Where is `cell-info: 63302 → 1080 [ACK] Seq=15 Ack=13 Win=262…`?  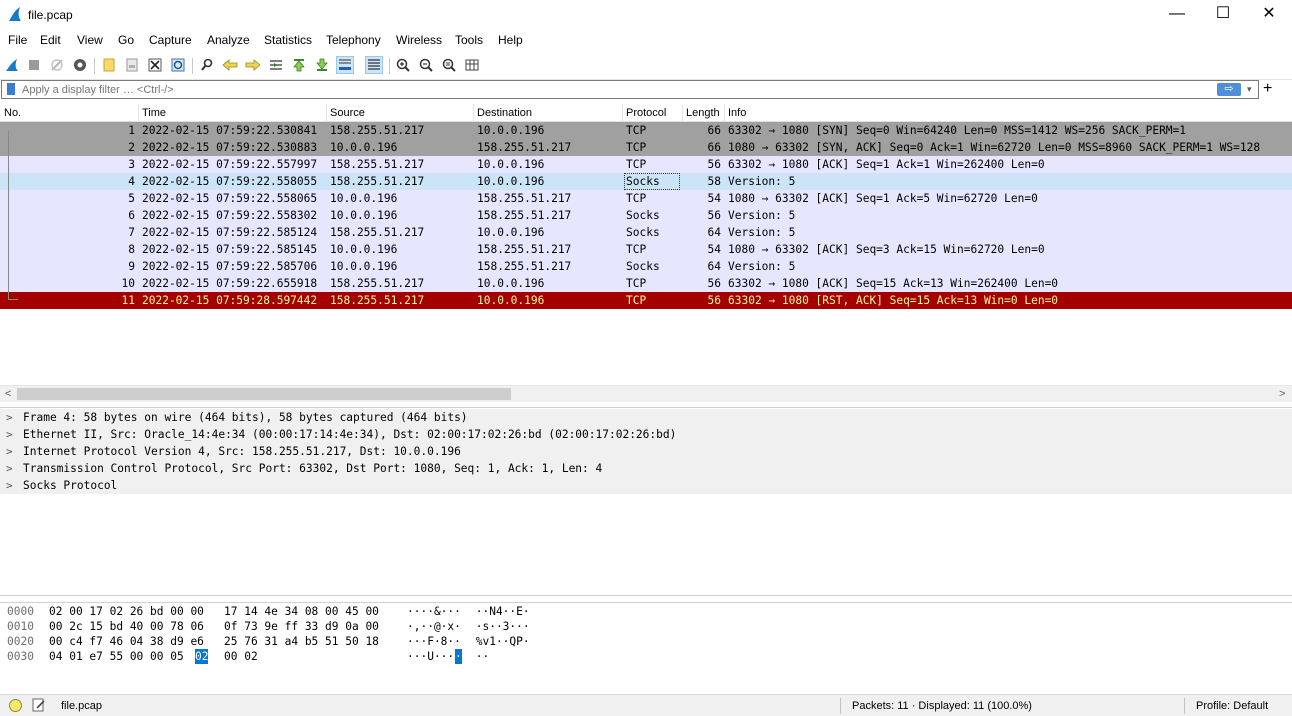
cell-info: 63302 → 1080 [ACK] Seq=15 Ack=13 Win=262… is located at coordinates (893, 283).